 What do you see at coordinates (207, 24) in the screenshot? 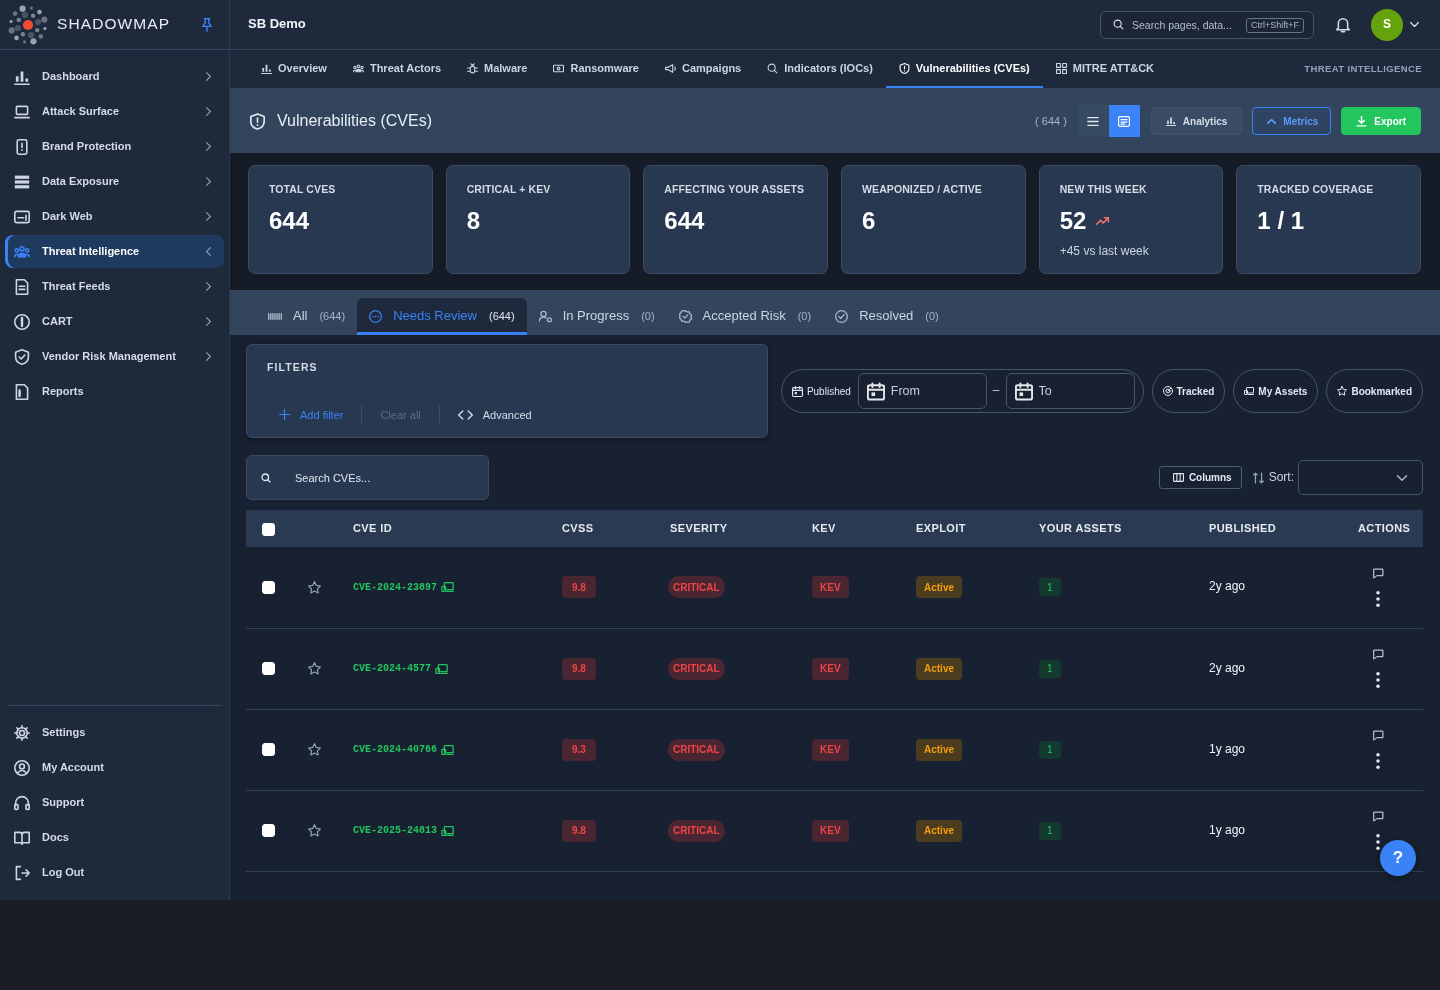
I see `pin-icon` at bounding box center [207, 24].